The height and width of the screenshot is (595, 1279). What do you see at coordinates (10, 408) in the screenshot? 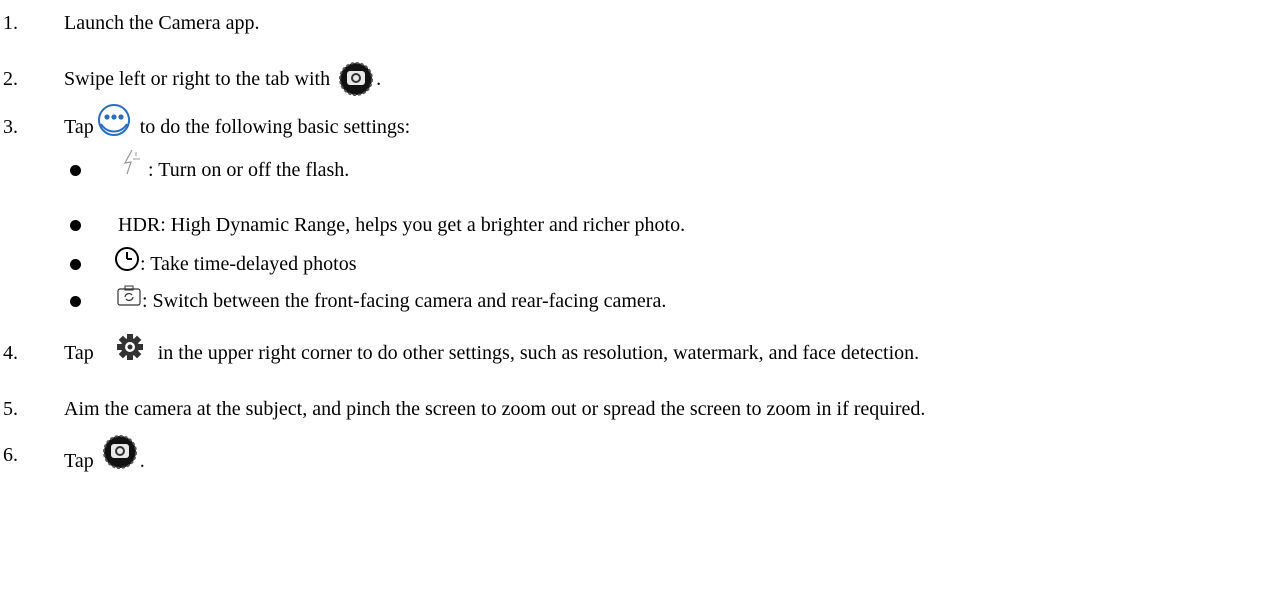
I see `step-number: 5.` at bounding box center [10, 408].